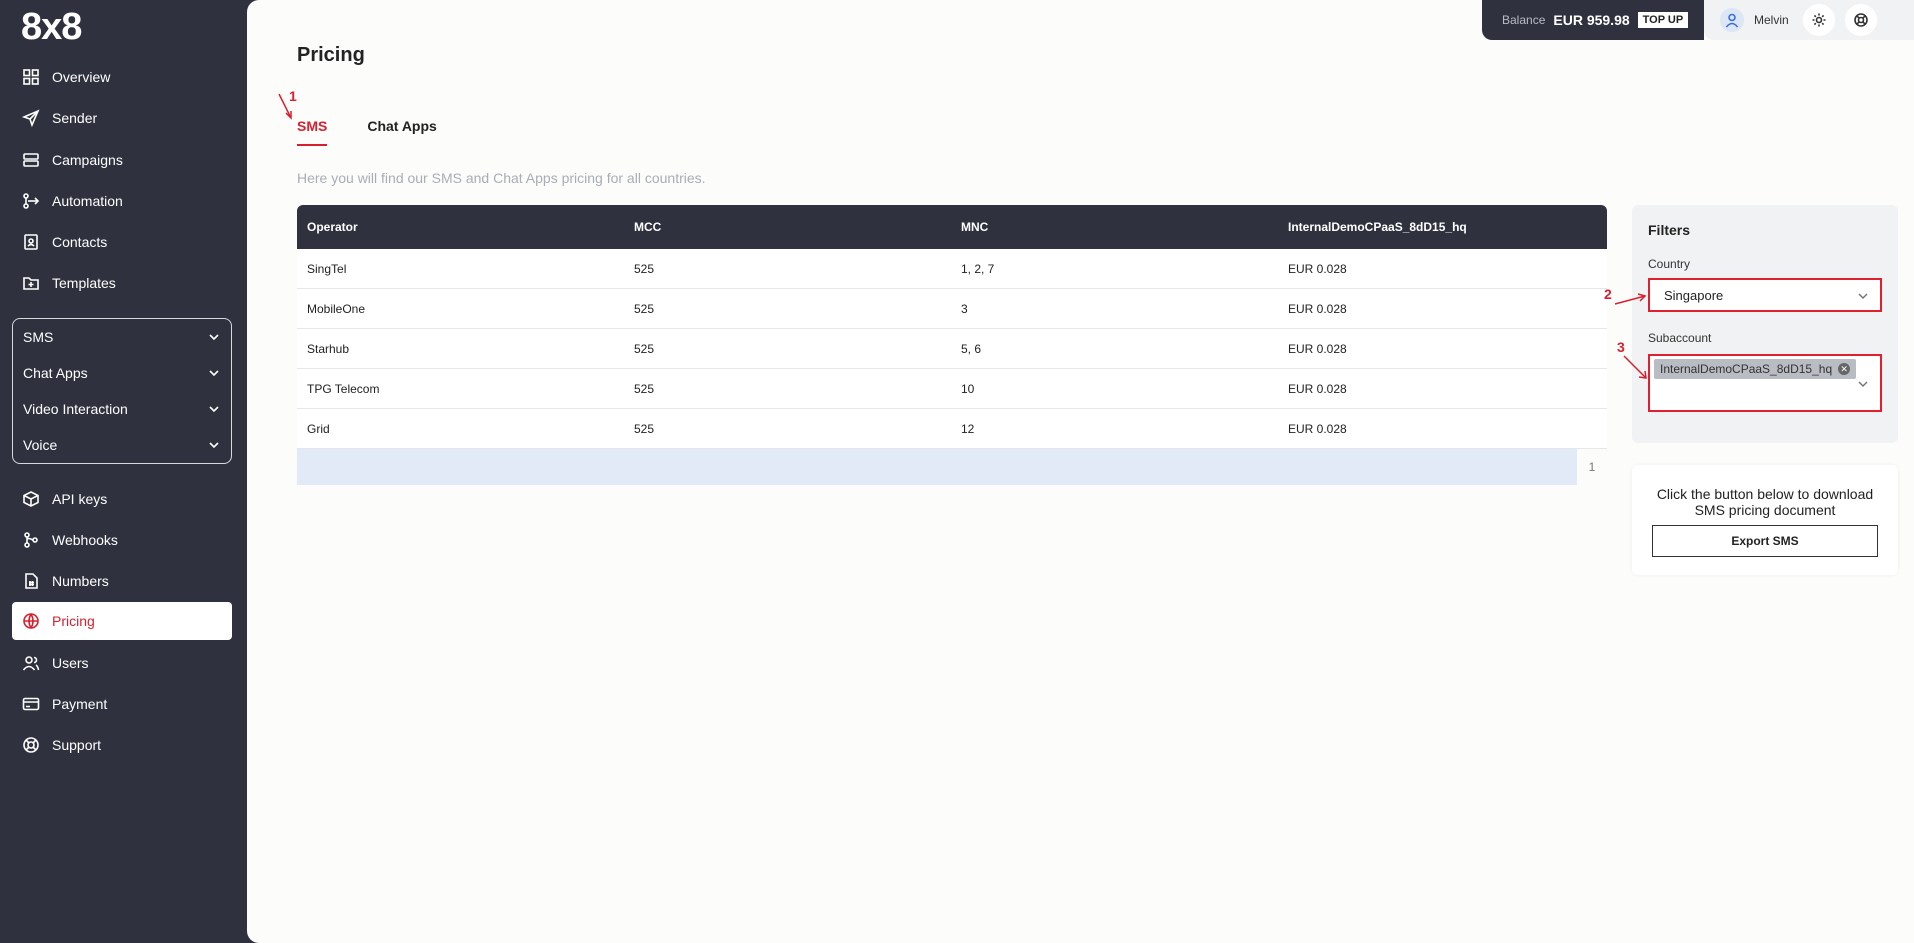 This screenshot has width=1914, height=943. What do you see at coordinates (971, 348) in the screenshot?
I see `cell-mnc: 5, 6` at bounding box center [971, 348].